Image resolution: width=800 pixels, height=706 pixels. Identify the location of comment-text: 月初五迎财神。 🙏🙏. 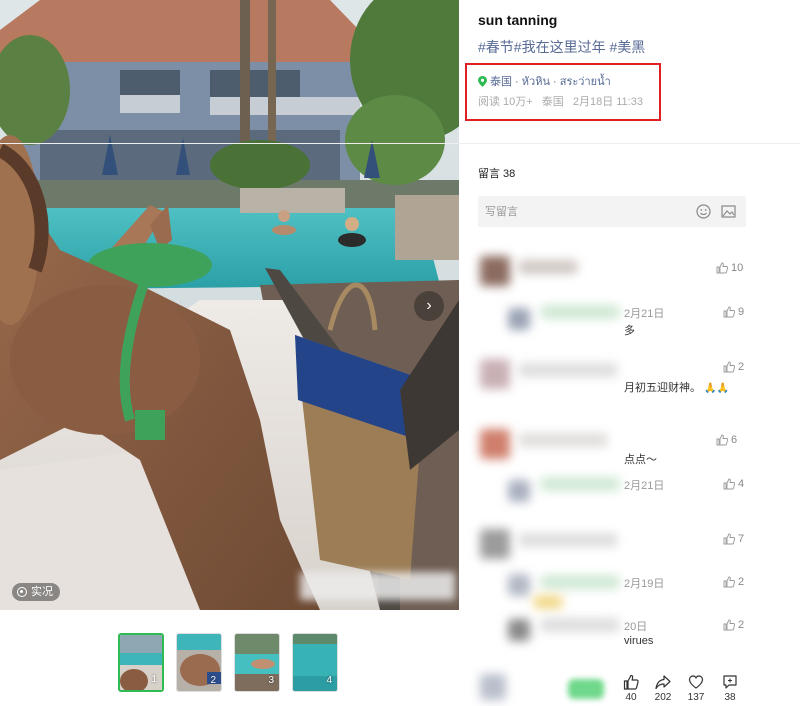
(676, 387).